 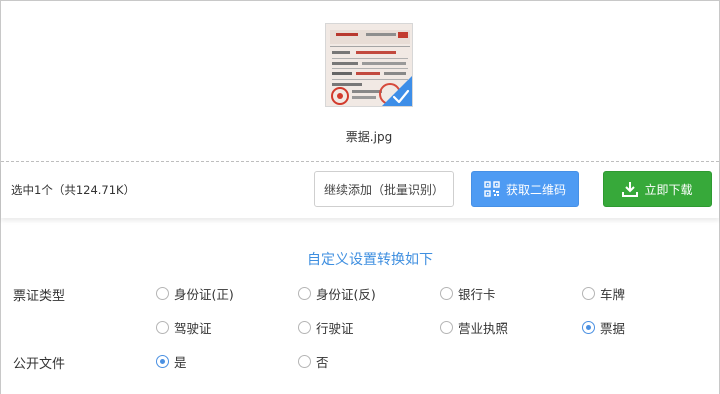 I want to click on doc-type-option-label: 身份证(正), so click(x=204, y=294).